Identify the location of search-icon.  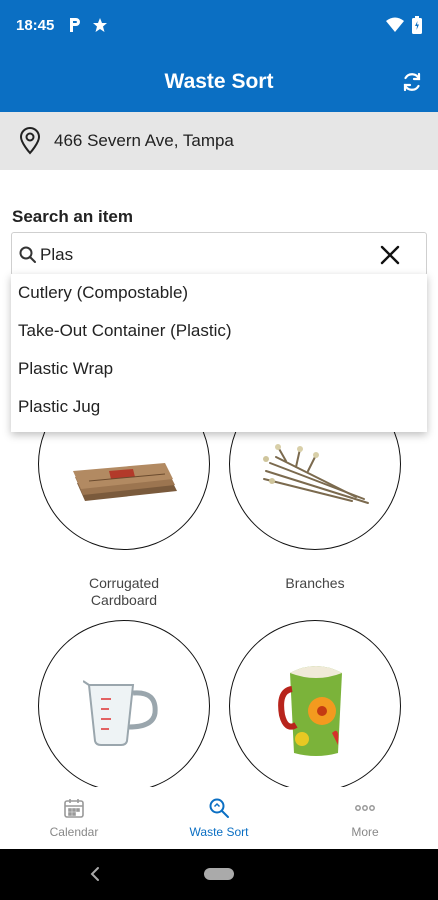
(28, 255).